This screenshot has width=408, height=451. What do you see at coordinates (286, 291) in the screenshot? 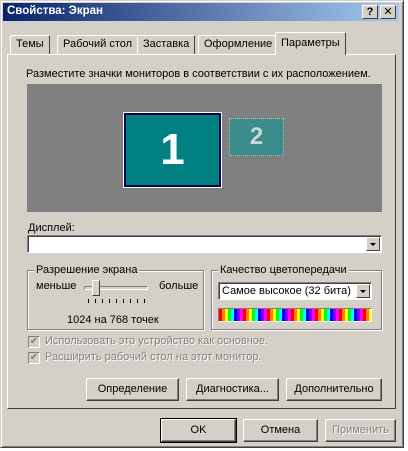
I see `color-quality-value: Самое высокое (32 бита)` at bounding box center [286, 291].